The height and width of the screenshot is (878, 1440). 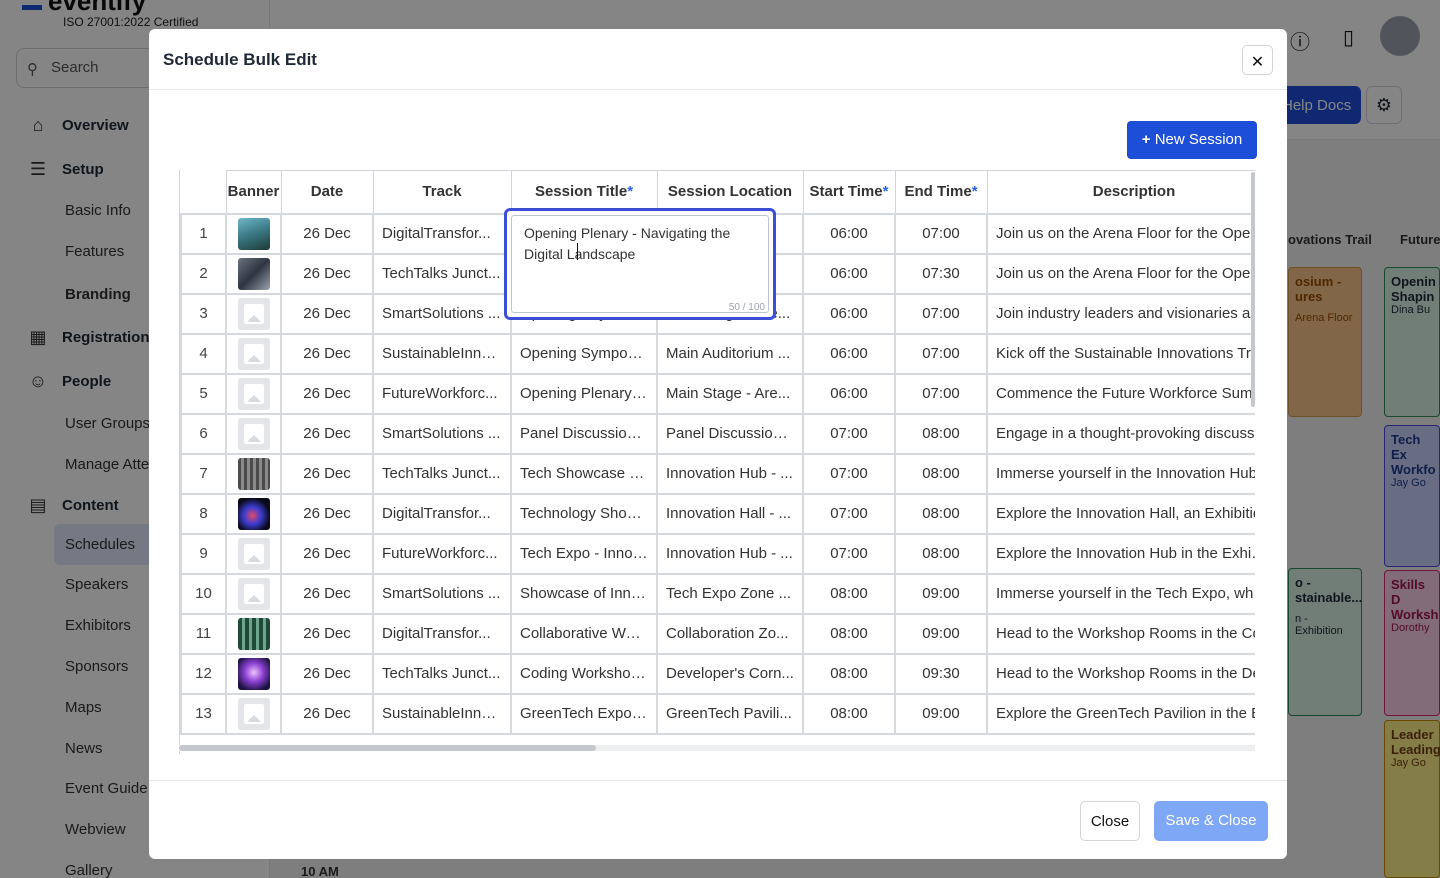 I want to click on save-and-close-button: Save & Close, so click(x=1211, y=821).